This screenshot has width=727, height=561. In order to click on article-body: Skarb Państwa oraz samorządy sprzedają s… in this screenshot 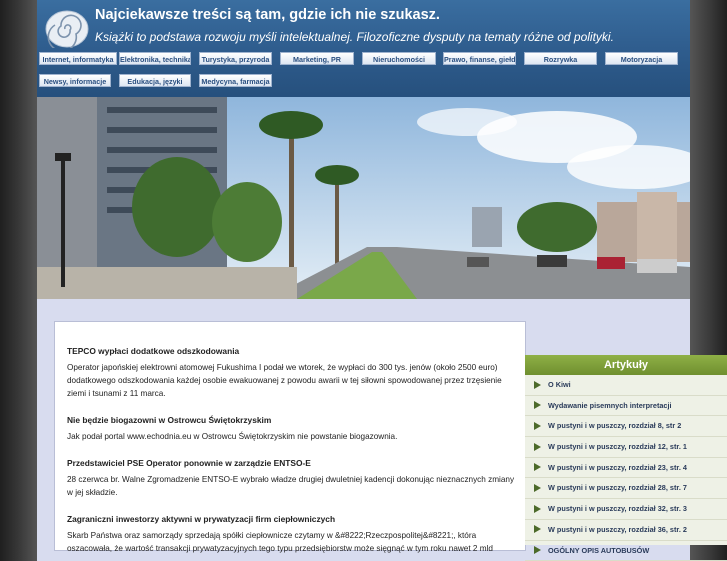, I will do `click(293, 542)`.